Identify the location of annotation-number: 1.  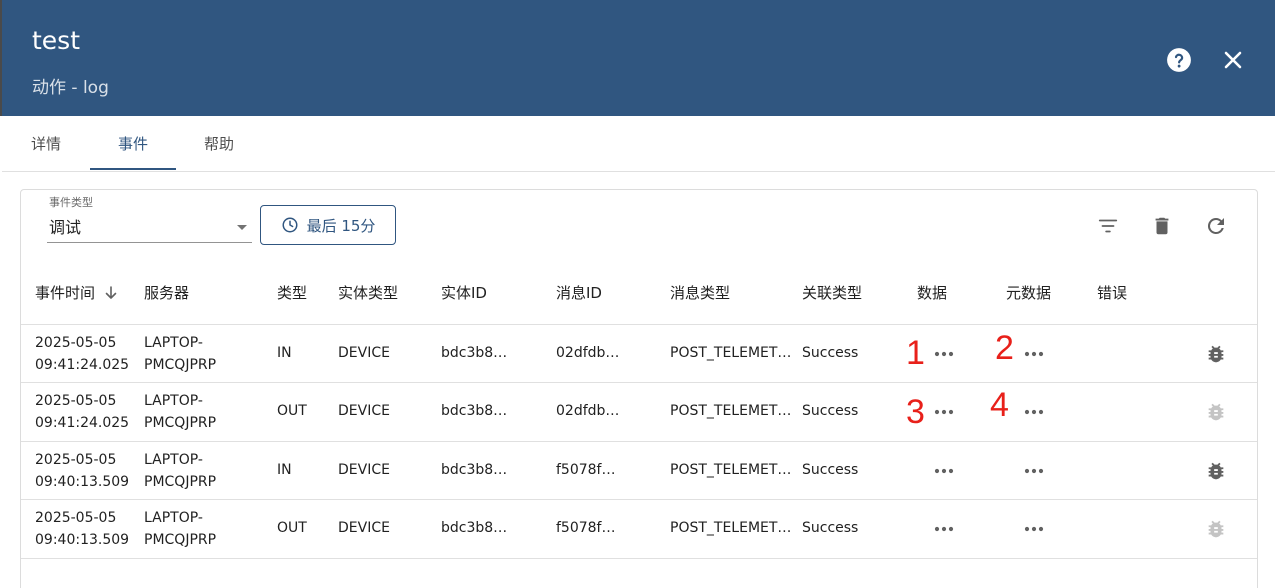
(915, 353).